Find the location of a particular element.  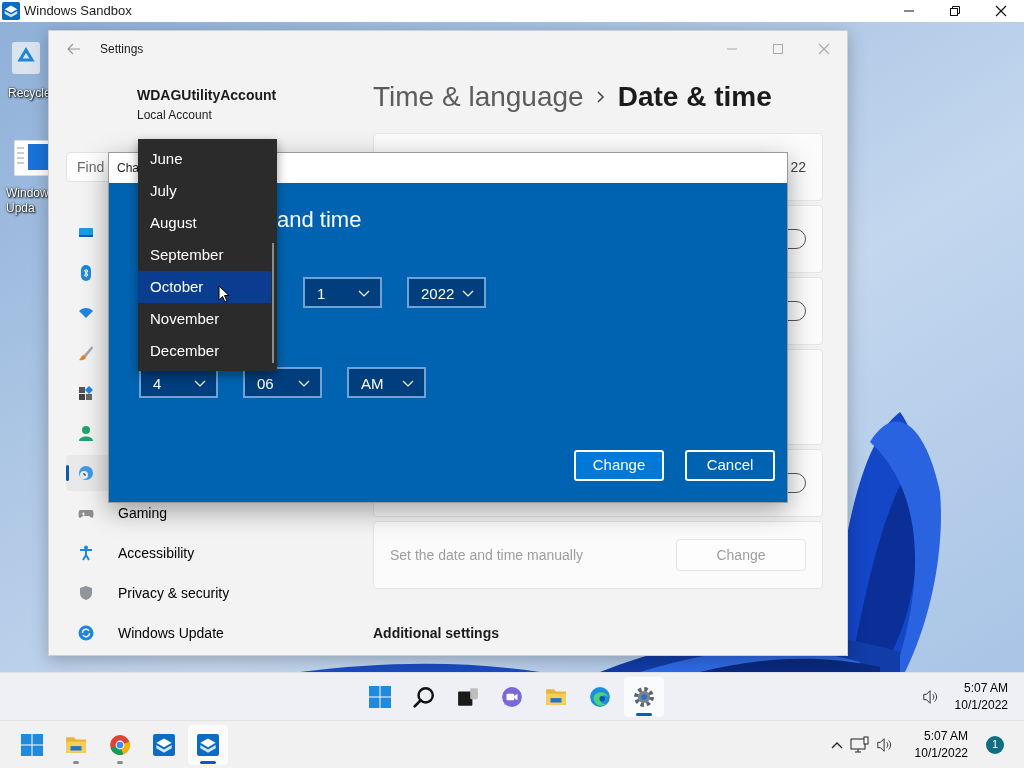

card-text: 22 is located at coordinates (798, 167).